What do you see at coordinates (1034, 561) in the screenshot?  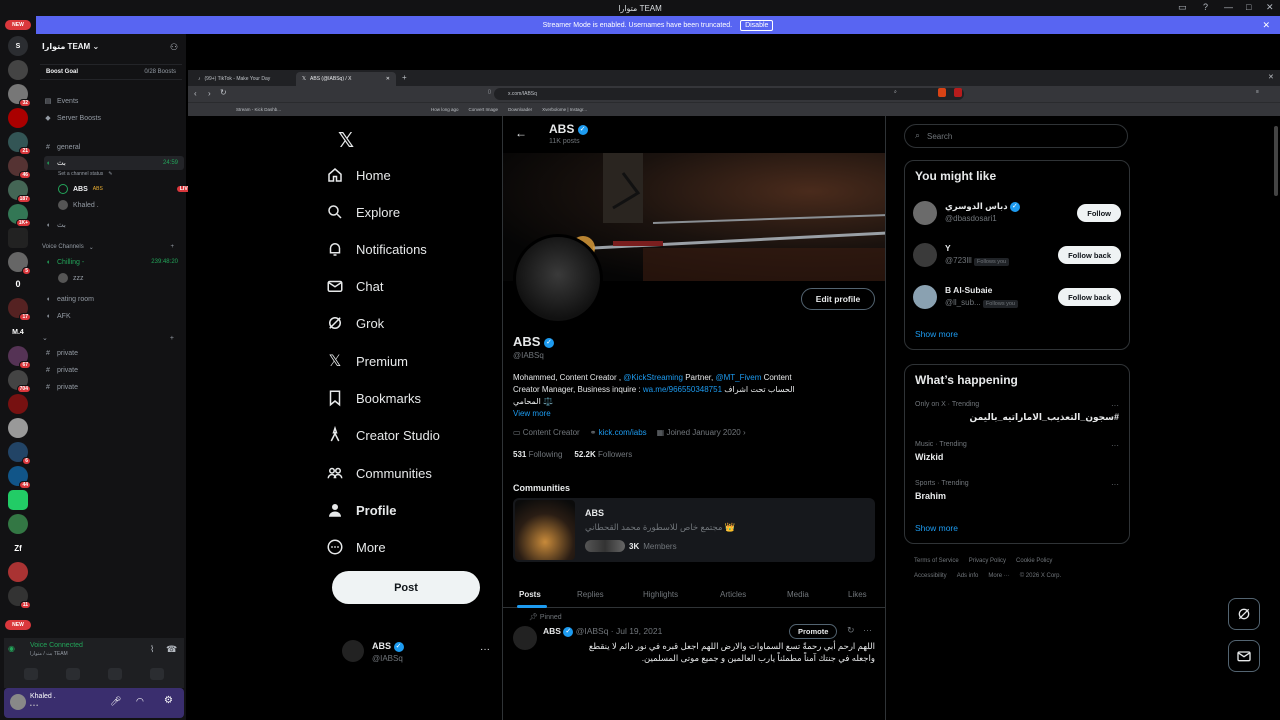 I see `footer-link: Cookie Policy` at bounding box center [1034, 561].